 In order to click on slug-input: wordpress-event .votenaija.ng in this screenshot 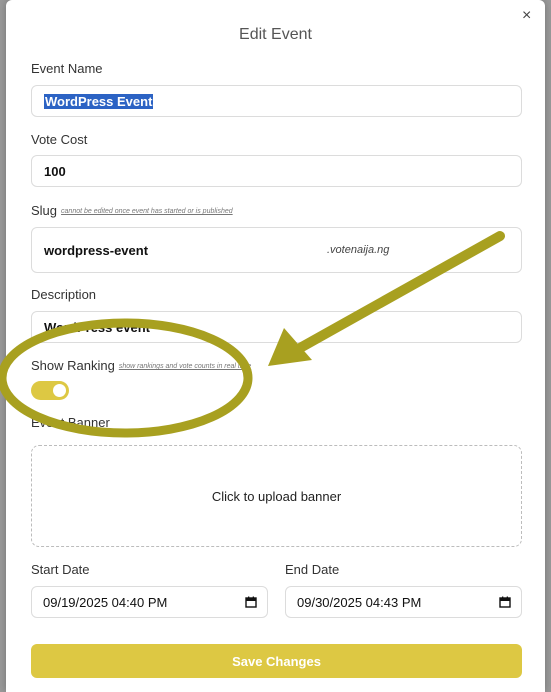, I will do `click(276, 250)`.